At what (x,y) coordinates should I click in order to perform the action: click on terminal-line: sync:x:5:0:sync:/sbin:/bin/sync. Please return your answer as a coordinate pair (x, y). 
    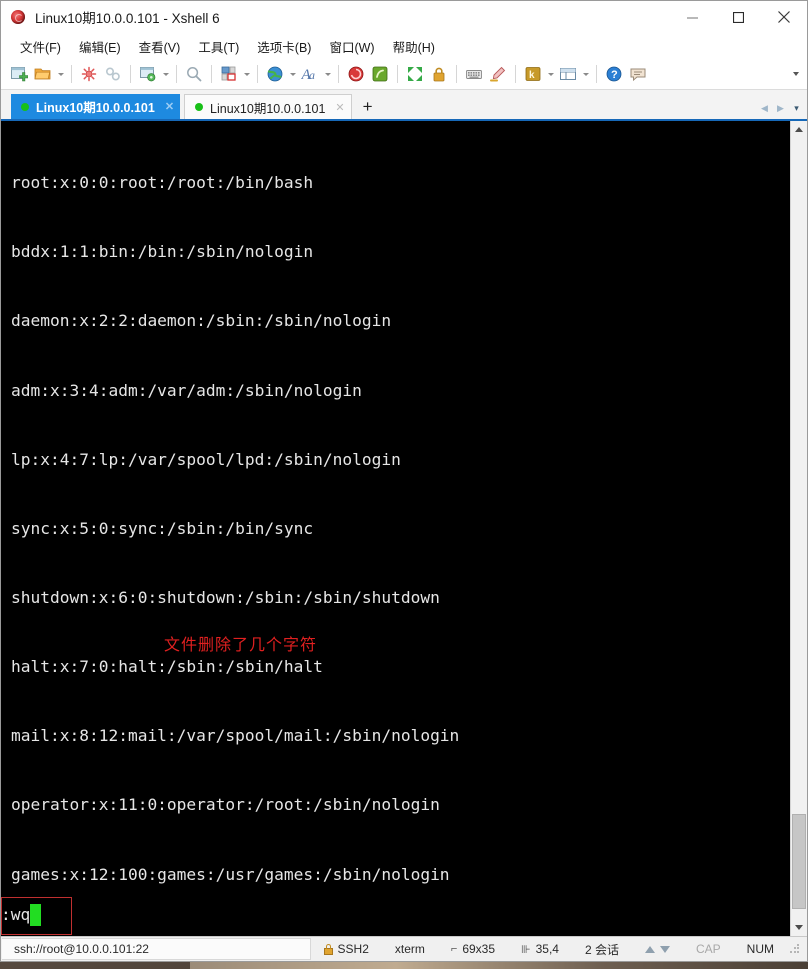
    Looking at the image, I should click on (162, 528).